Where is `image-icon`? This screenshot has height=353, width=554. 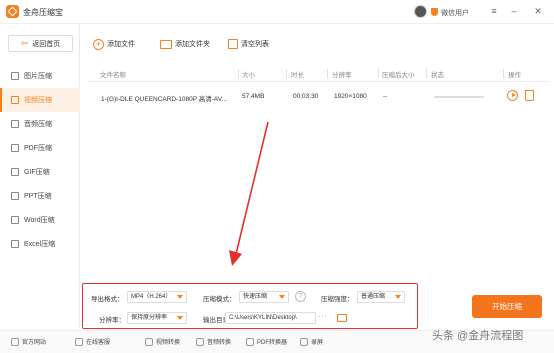
image-icon is located at coordinates (15, 76).